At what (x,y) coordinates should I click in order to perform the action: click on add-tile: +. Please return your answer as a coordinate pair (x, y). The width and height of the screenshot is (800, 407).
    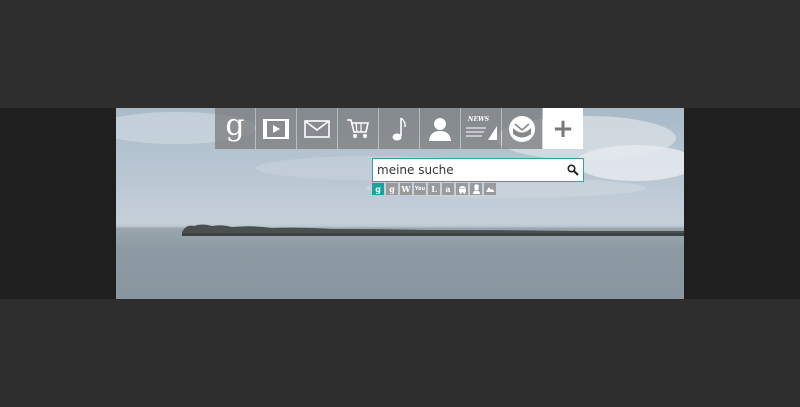
    Looking at the image, I should click on (563, 128).